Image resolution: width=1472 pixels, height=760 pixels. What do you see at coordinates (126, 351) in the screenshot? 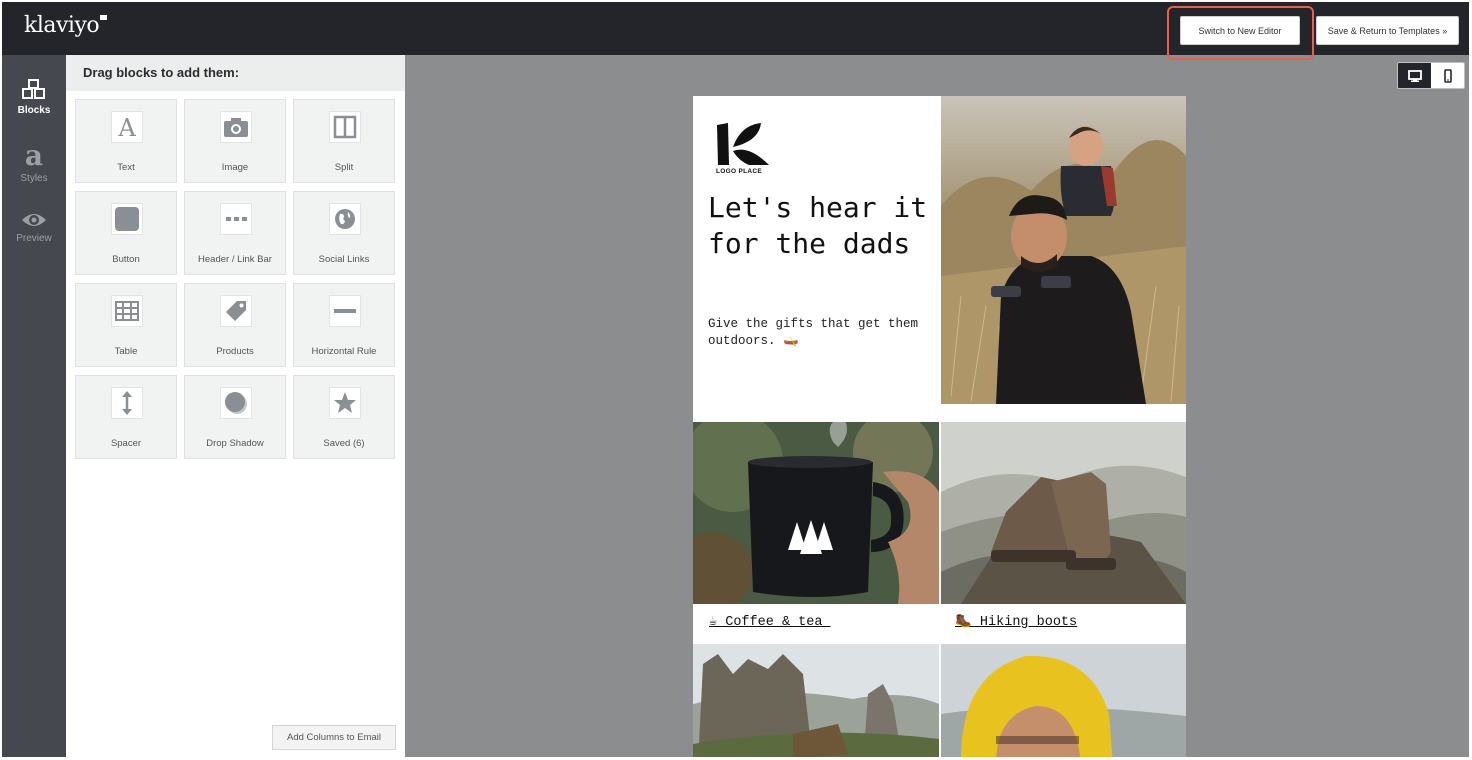
I see `block-label: Table` at bounding box center [126, 351].